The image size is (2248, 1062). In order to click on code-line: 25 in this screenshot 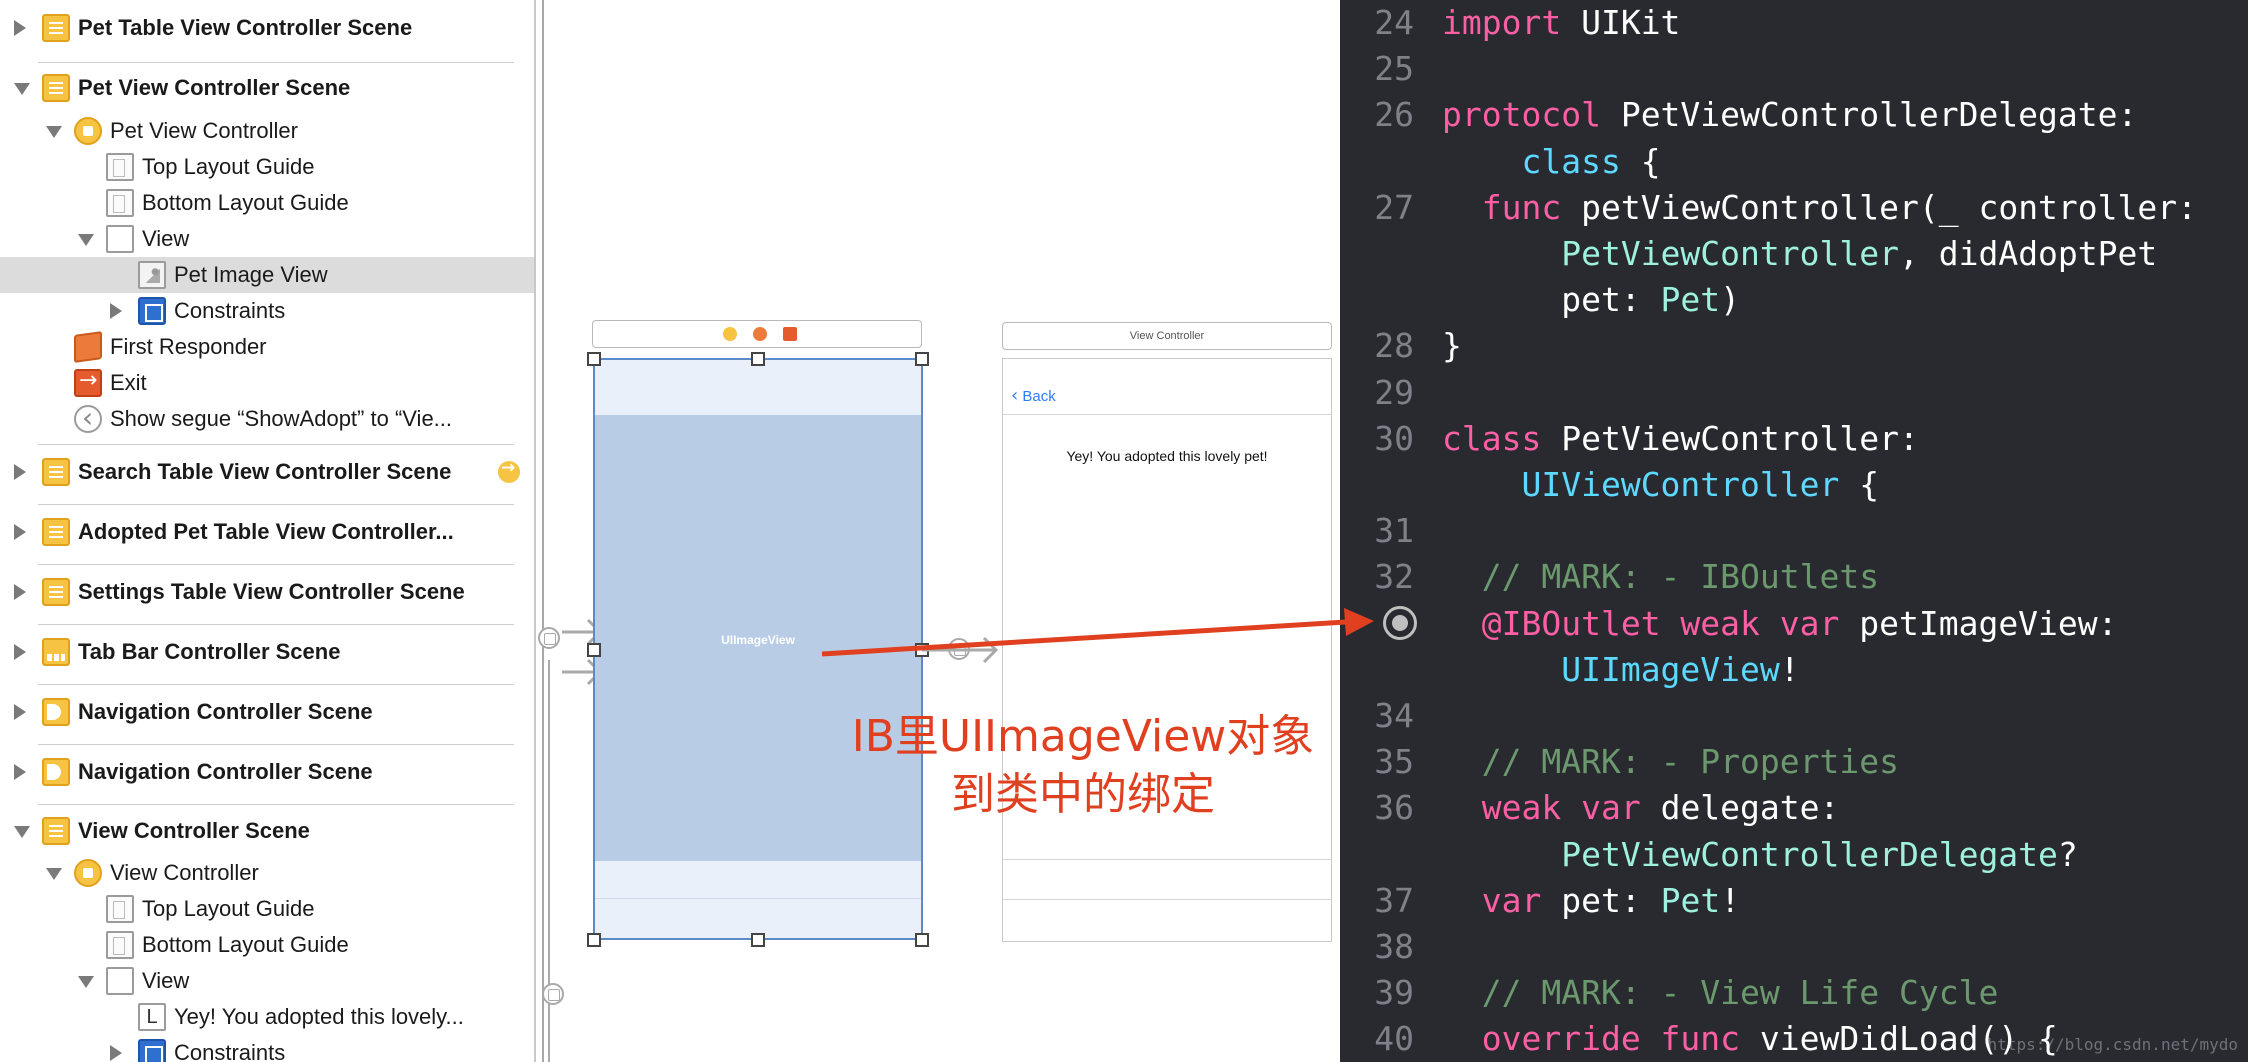, I will do `click(1794, 69)`.